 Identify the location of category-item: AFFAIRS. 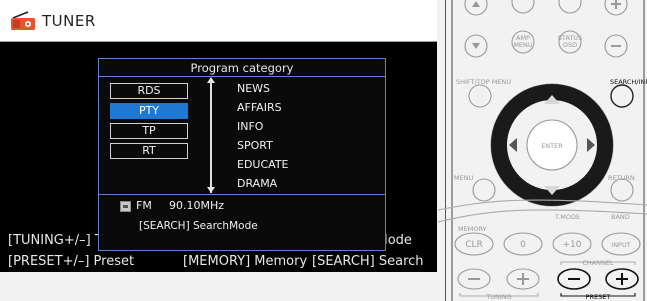
(259, 107).